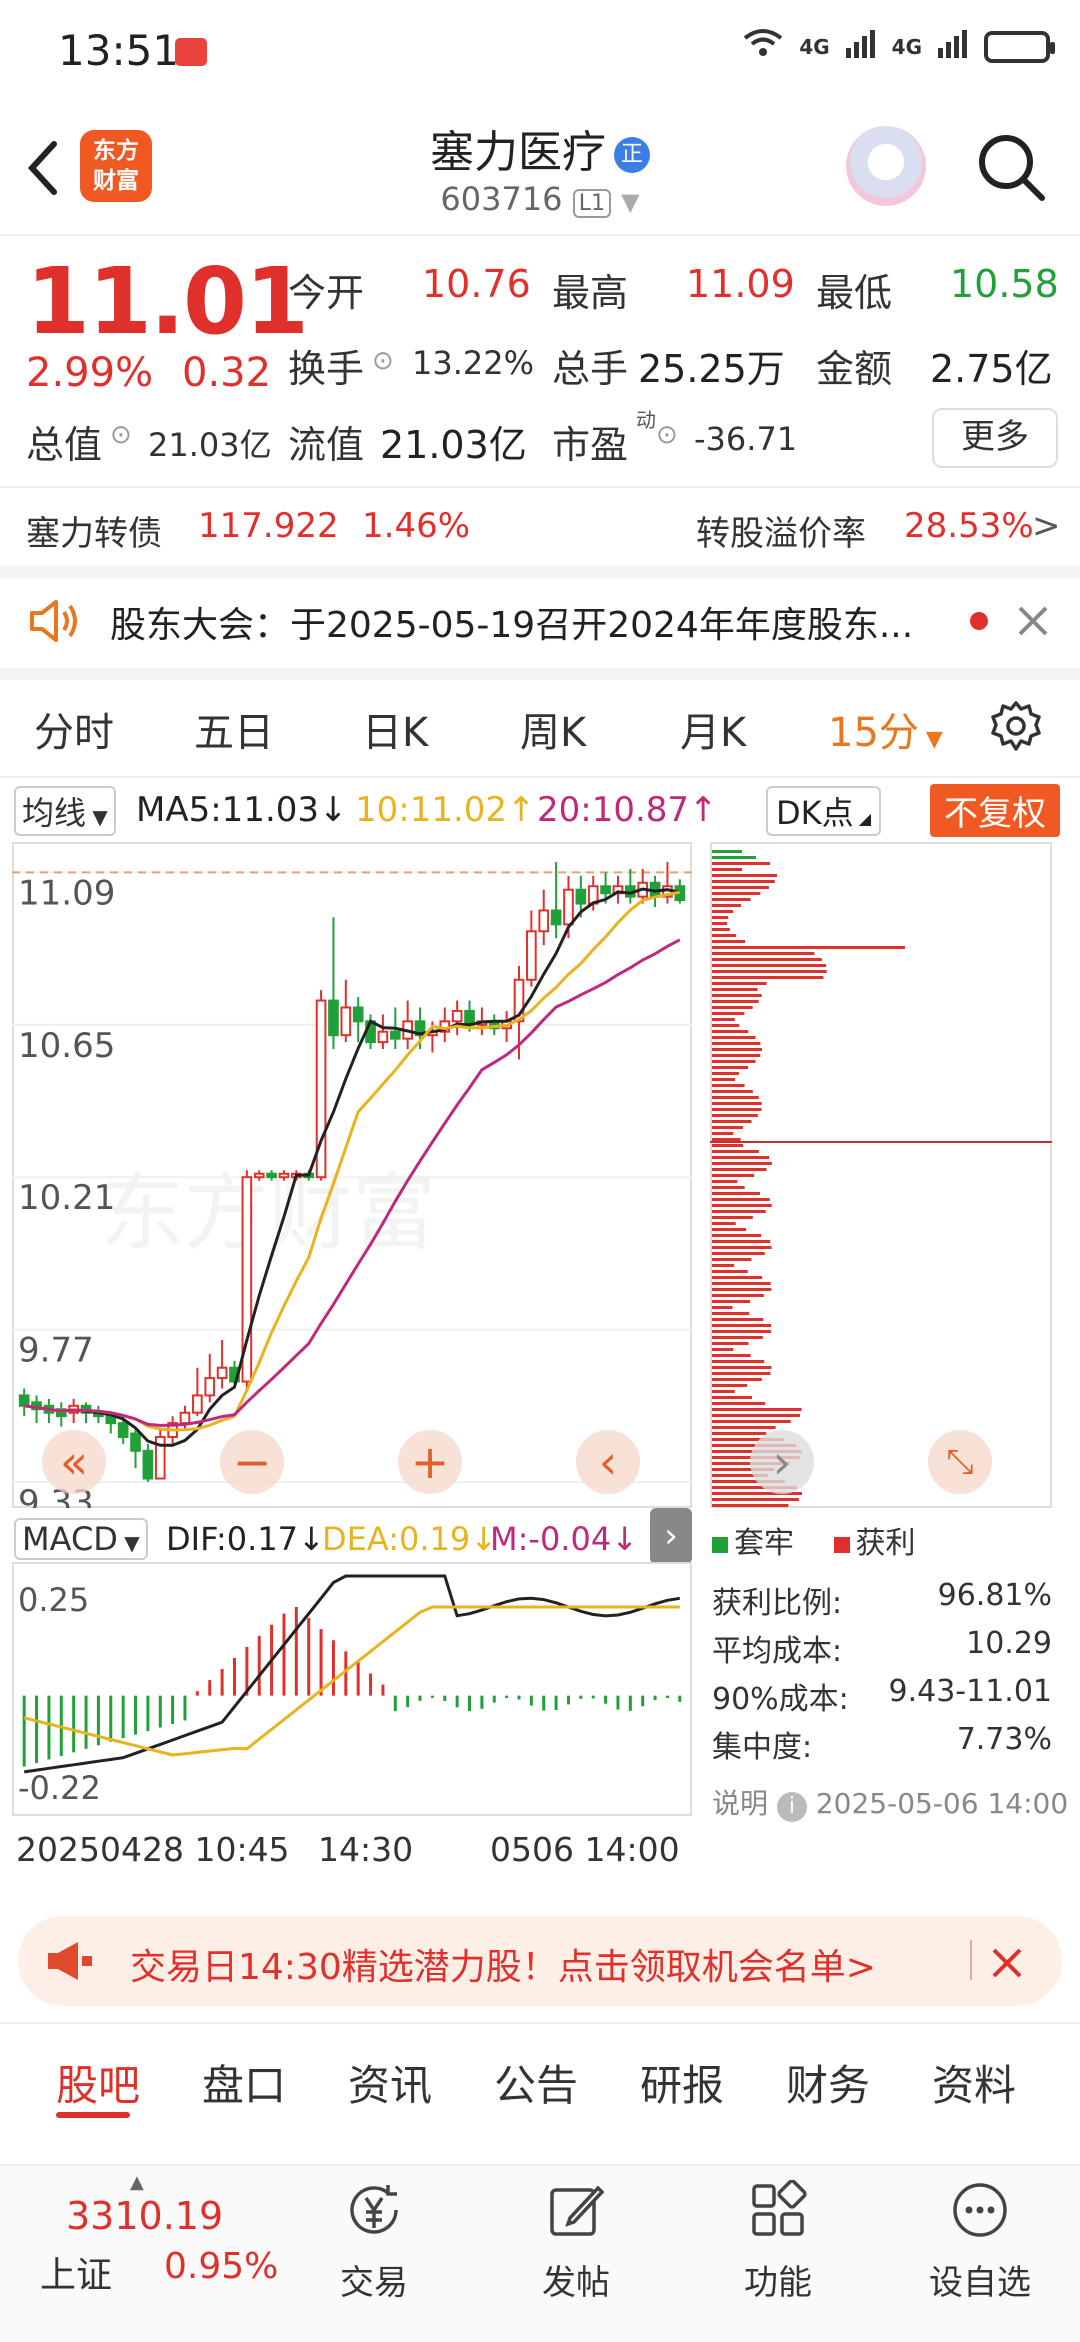 The width and height of the screenshot is (1080, 2342). What do you see at coordinates (608, 1462) in the screenshot?
I see `chevron-left-icon: ‹` at bounding box center [608, 1462].